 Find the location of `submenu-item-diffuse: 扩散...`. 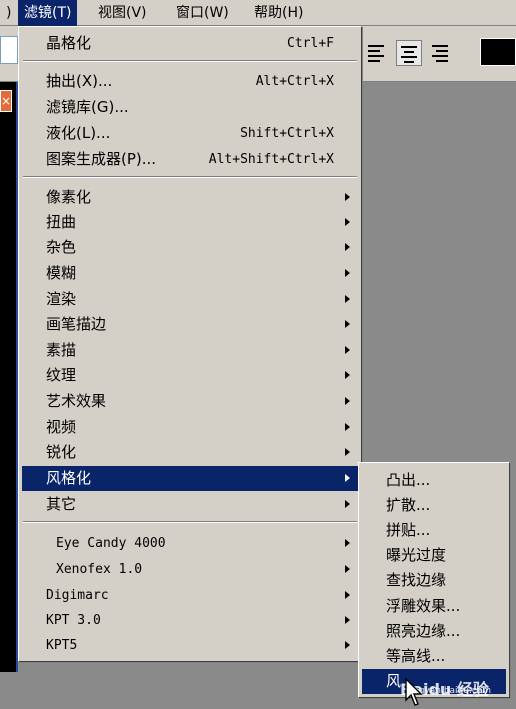

submenu-item-diffuse: 扩散... is located at coordinates (434, 505).